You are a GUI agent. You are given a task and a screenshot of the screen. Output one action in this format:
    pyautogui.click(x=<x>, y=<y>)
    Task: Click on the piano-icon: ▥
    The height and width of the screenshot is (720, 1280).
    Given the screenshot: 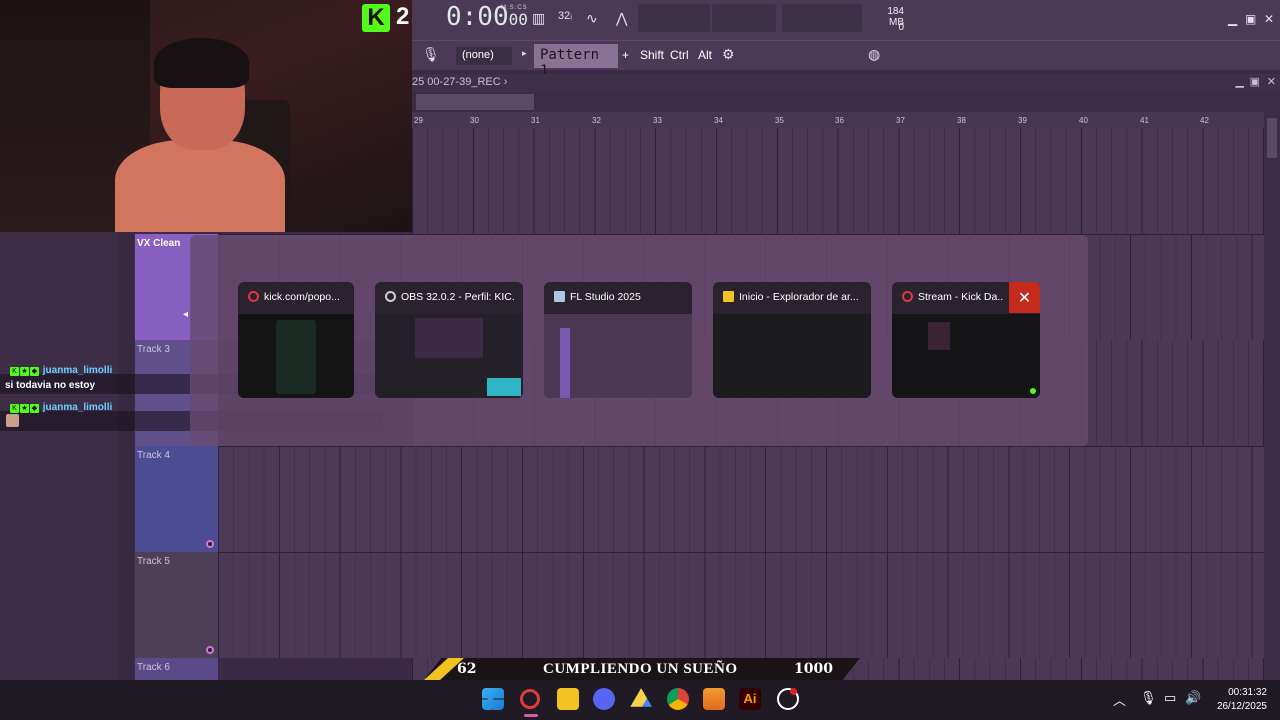 What is the action you would take?
    pyautogui.click(x=538, y=18)
    